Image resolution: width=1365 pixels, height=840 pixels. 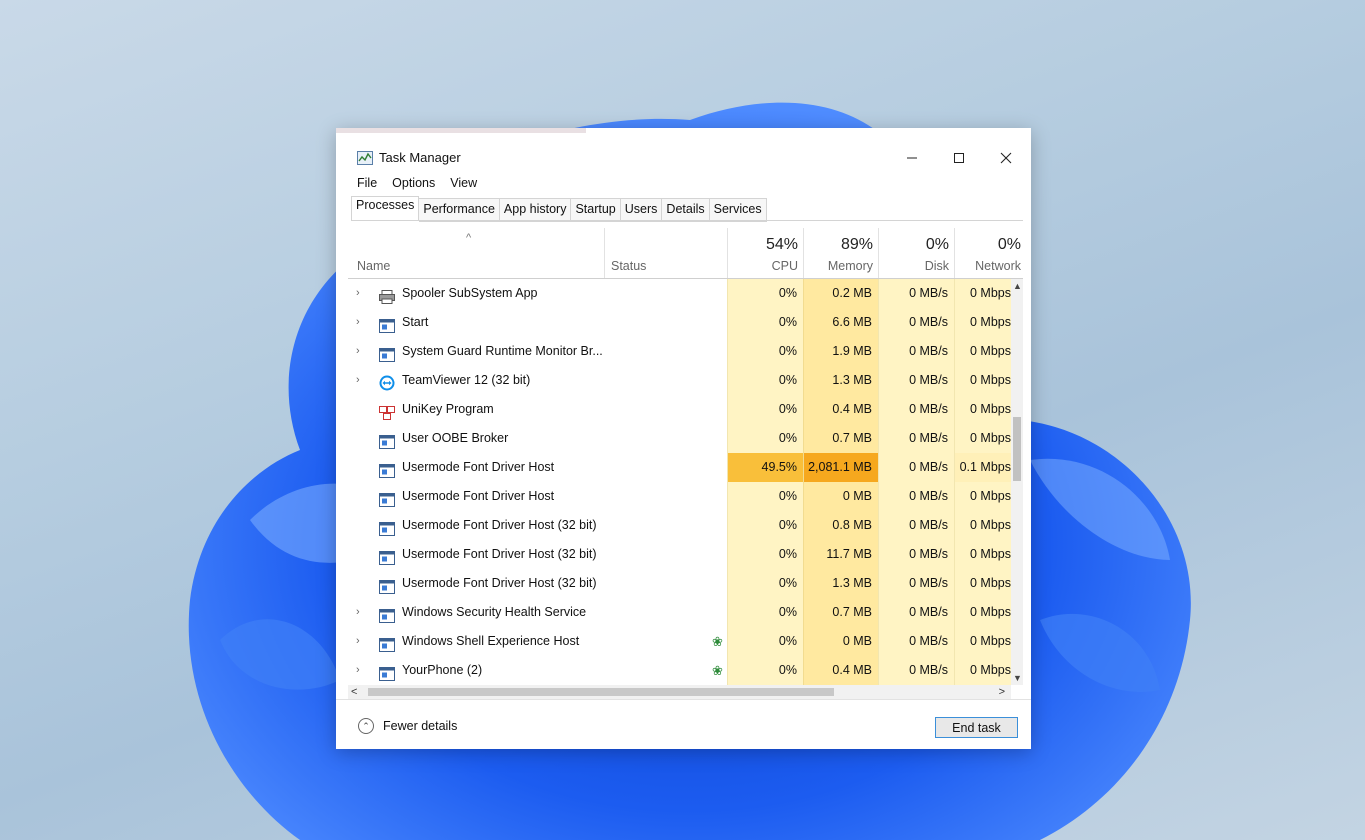 I want to click on tab-details: Details, so click(x=686, y=210).